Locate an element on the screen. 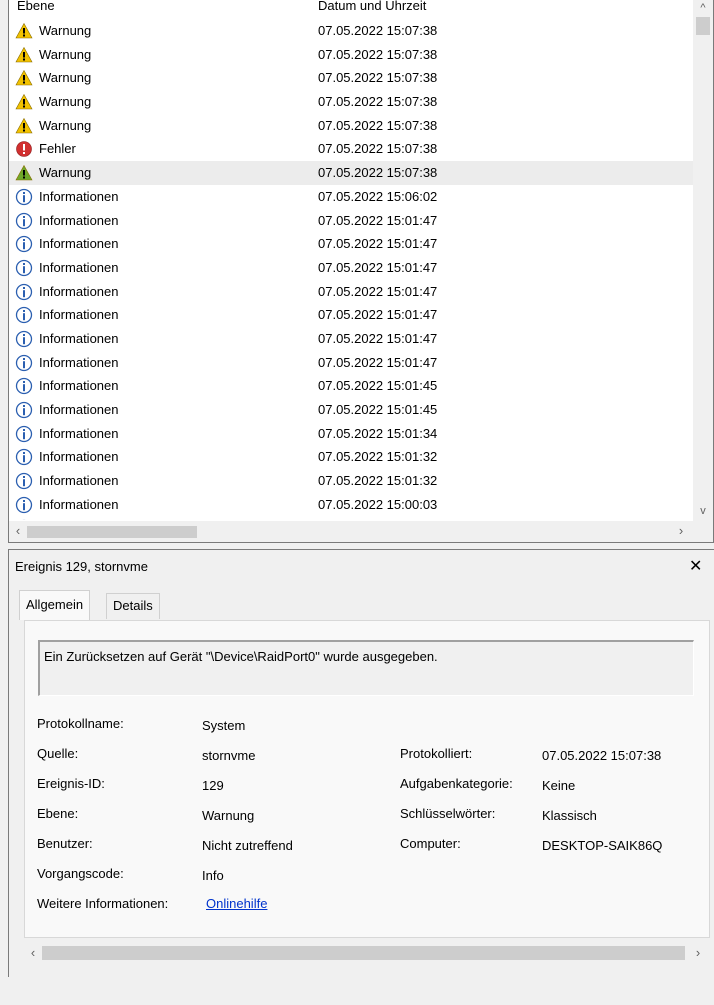 The image size is (714, 1005). scroll-down-arrow: v is located at coordinates (703, 511).